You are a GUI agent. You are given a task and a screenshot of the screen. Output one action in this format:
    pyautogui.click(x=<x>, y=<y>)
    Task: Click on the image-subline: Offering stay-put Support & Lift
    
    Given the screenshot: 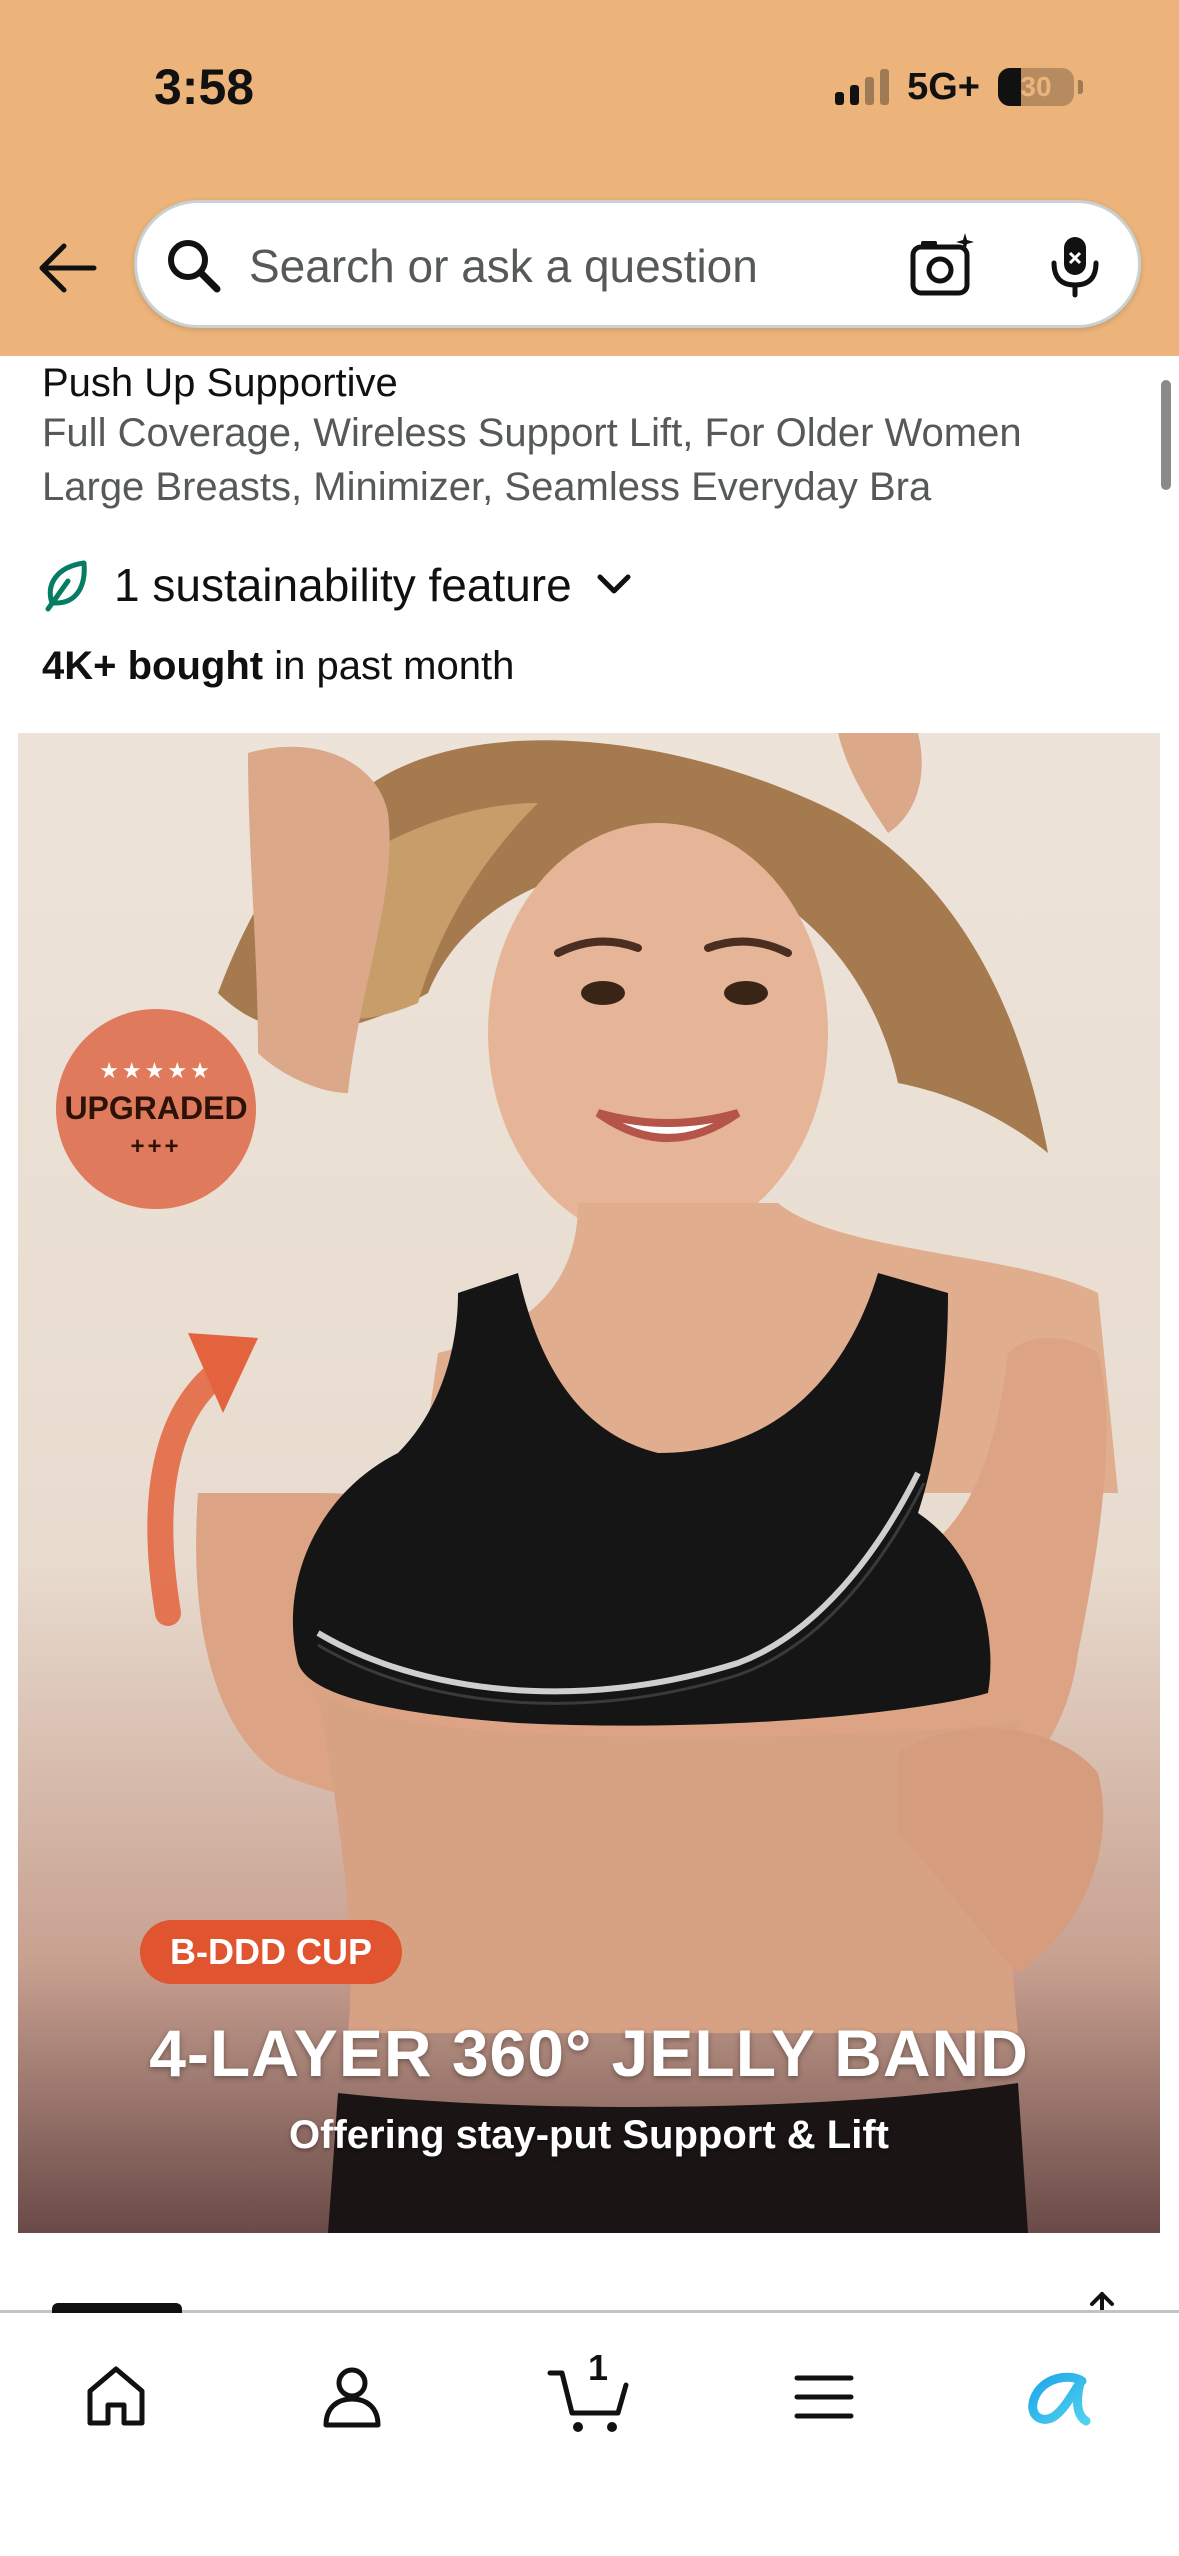 What is the action you would take?
    pyautogui.click(x=589, y=2135)
    